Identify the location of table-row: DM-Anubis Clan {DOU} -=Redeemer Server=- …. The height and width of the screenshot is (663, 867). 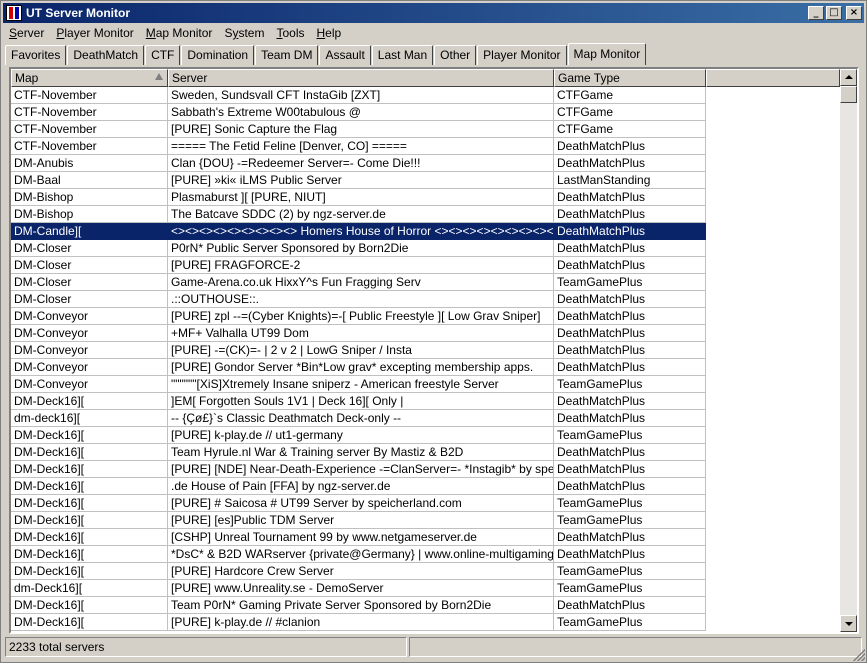
(425, 163).